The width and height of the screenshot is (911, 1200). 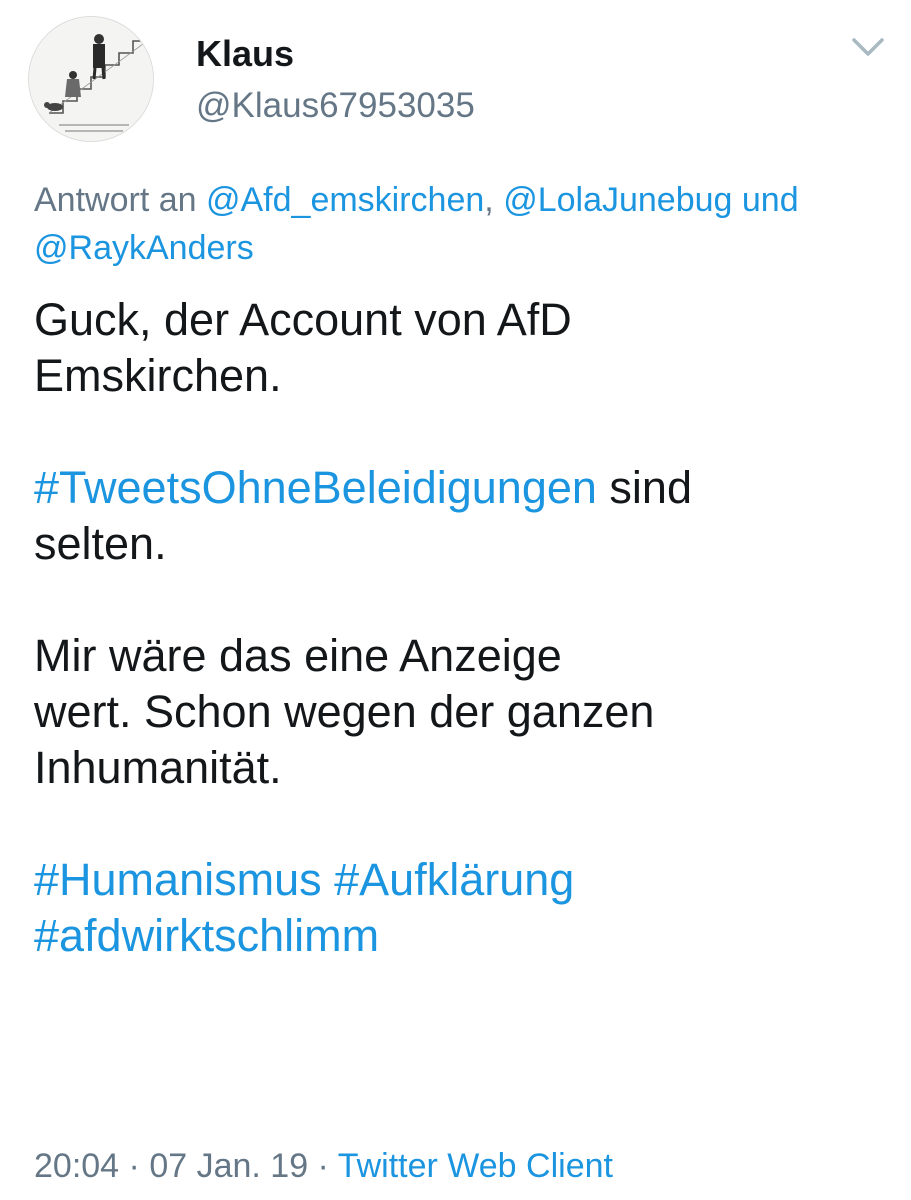 I want to click on tweet-line: sind, so click(x=644, y=487).